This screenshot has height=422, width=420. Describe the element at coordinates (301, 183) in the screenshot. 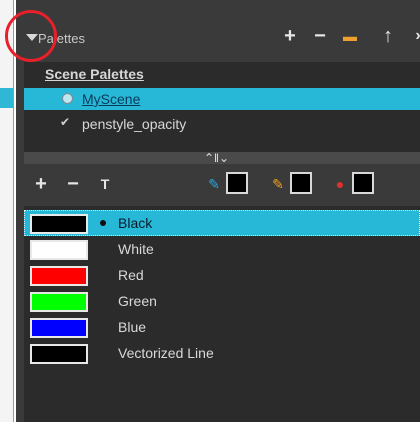

I see `pencil-color-swatch` at that location.